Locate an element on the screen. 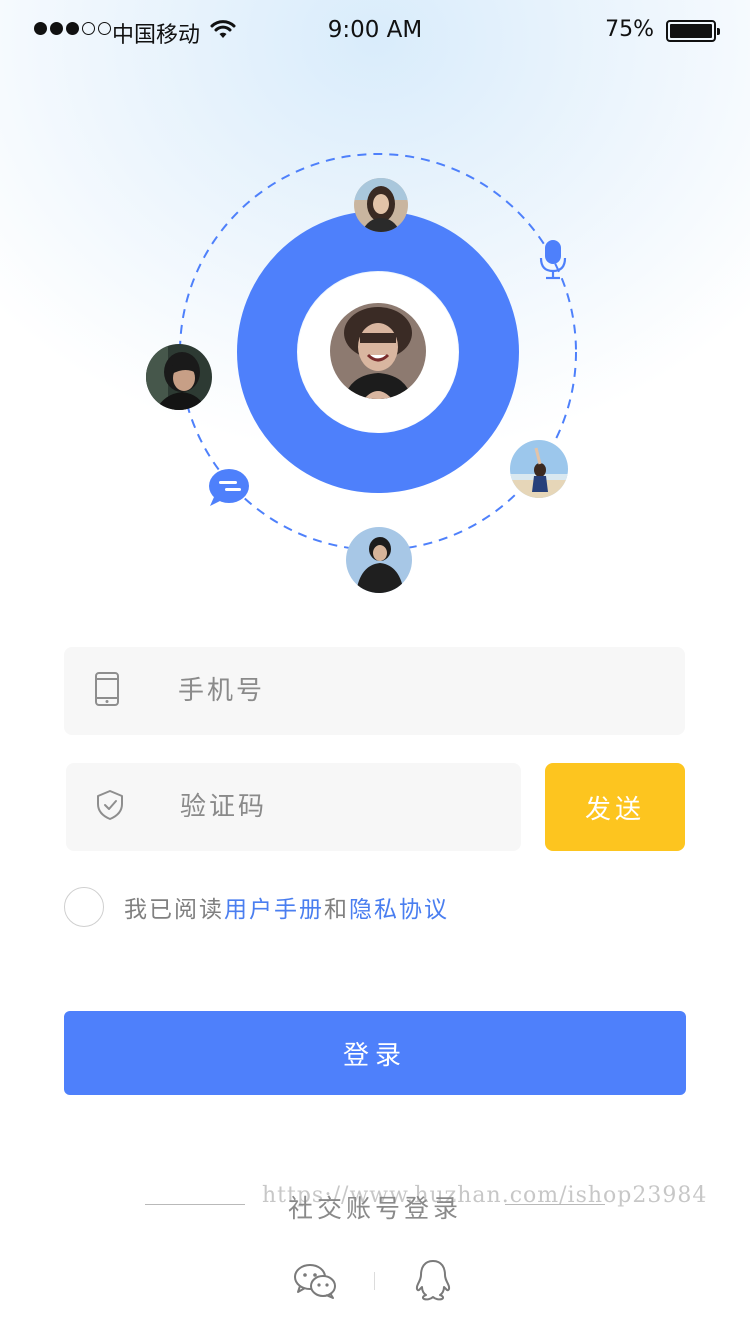 The height and width of the screenshot is (1334, 750). social-icons-row is located at coordinates (375, 1280).